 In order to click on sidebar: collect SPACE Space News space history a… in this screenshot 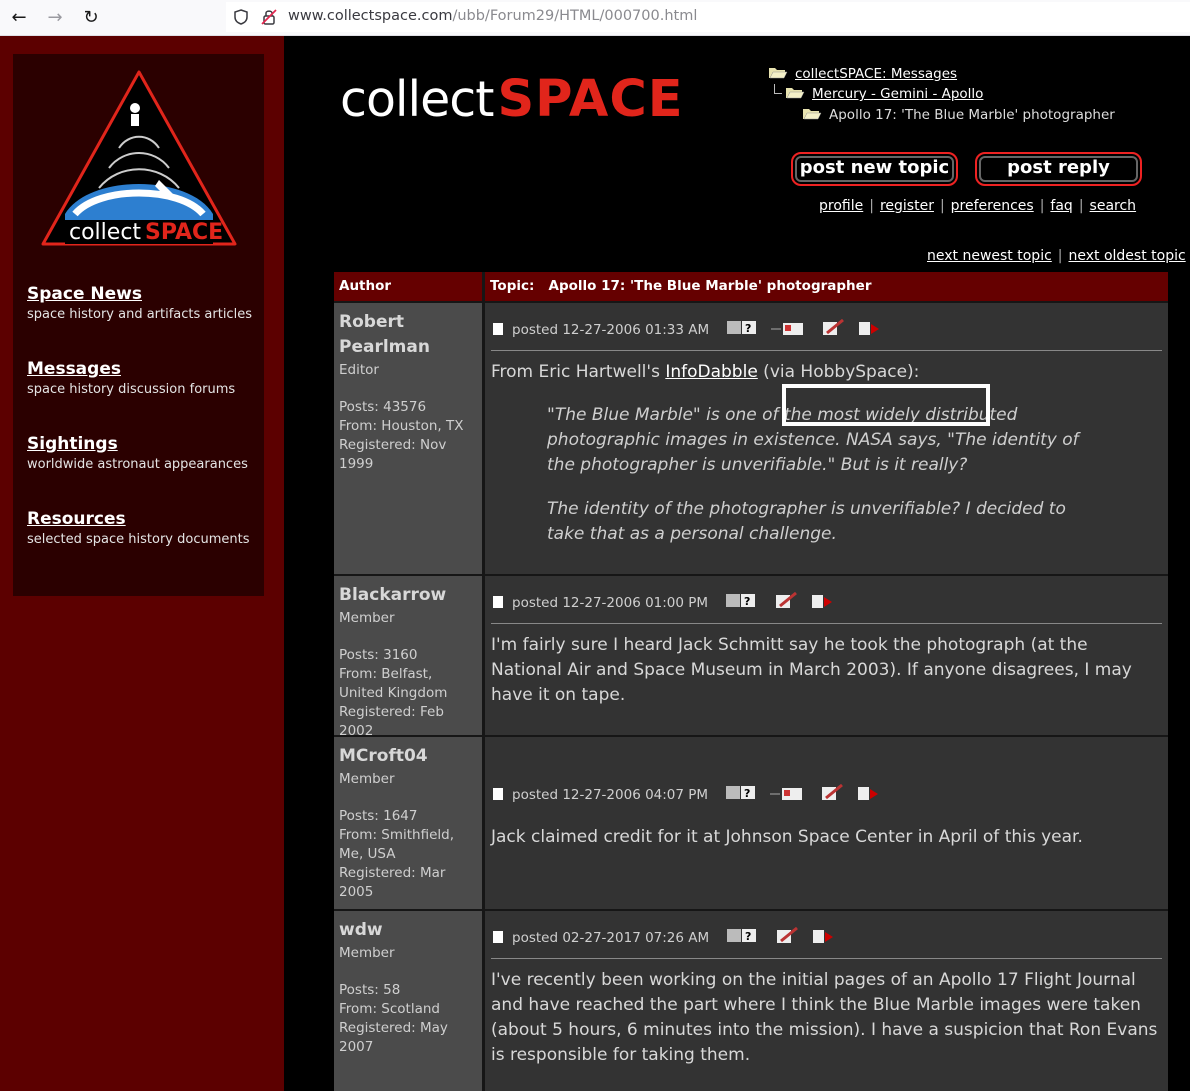, I will do `click(138, 325)`.